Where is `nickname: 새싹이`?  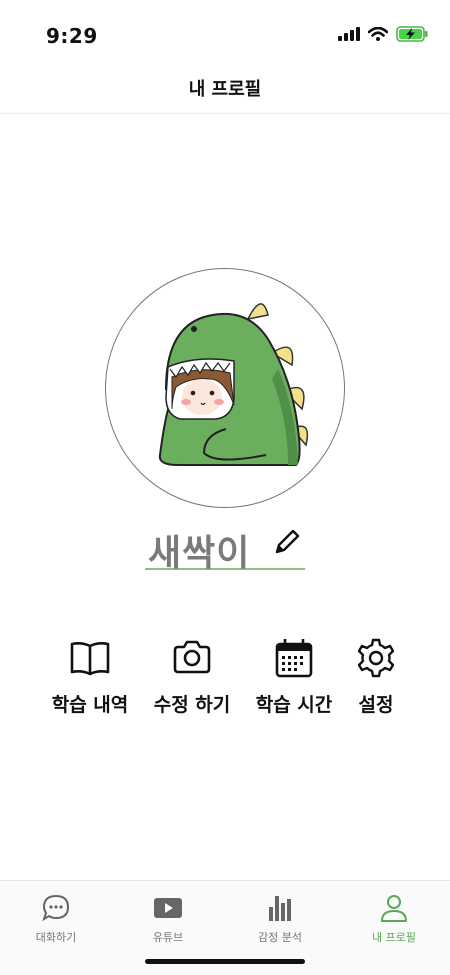
nickname: 새싹이 is located at coordinates (199, 553).